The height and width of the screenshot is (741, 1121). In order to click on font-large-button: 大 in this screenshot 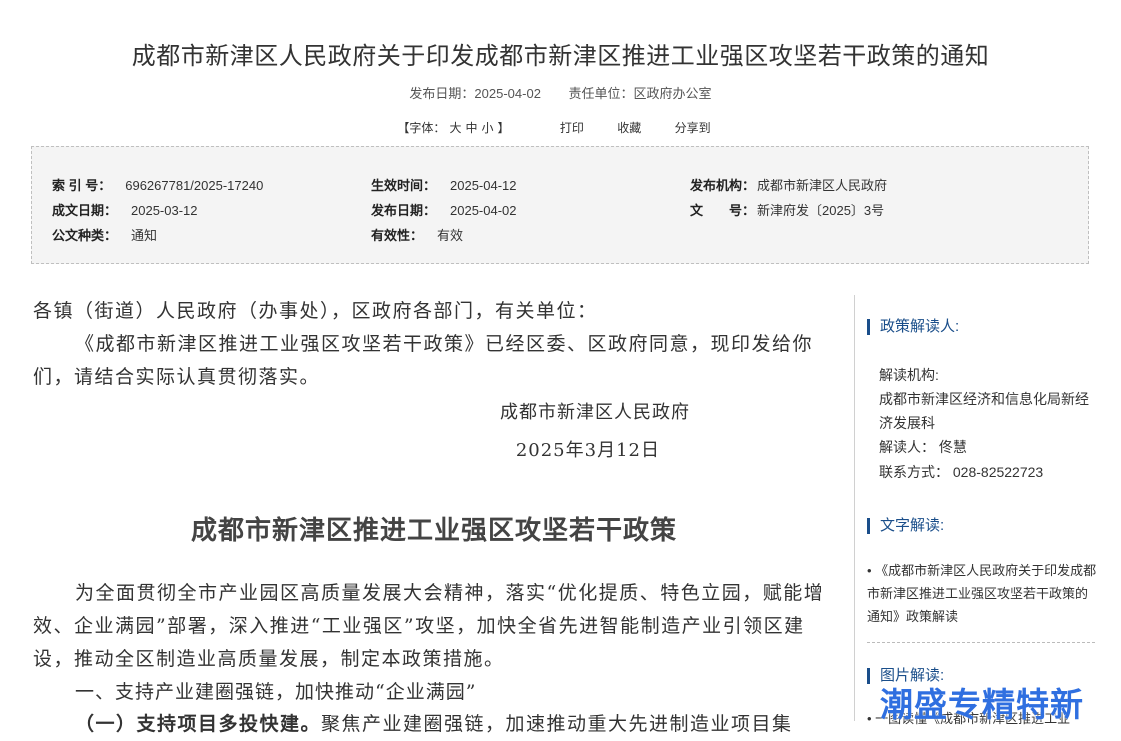, I will do `click(455, 128)`.